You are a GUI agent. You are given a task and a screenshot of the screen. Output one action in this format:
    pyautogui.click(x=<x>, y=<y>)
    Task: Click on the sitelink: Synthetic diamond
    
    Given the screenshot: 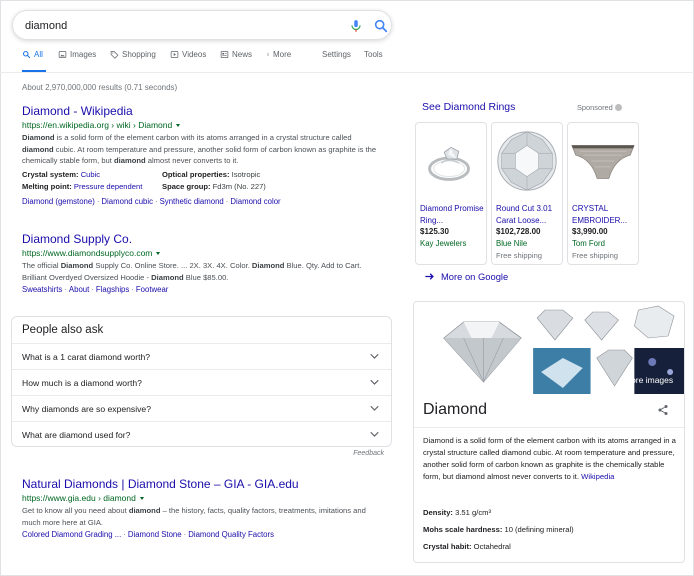 What is the action you would take?
    pyautogui.click(x=192, y=201)
    